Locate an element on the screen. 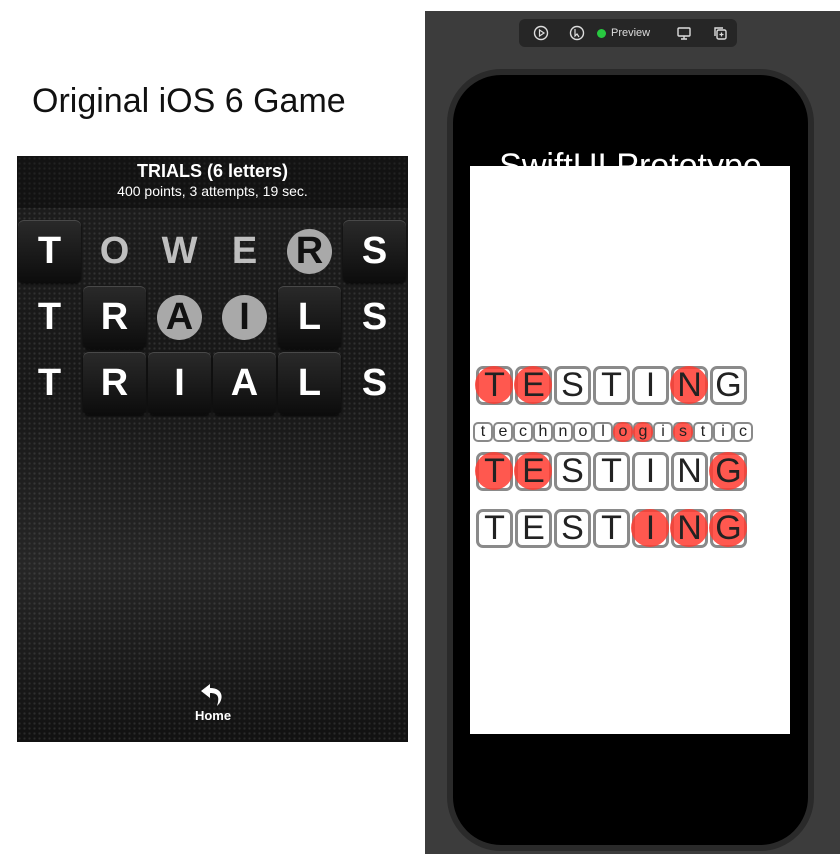 The image size is (840, 865). device-settings-button is located at coordinates (684, 33).